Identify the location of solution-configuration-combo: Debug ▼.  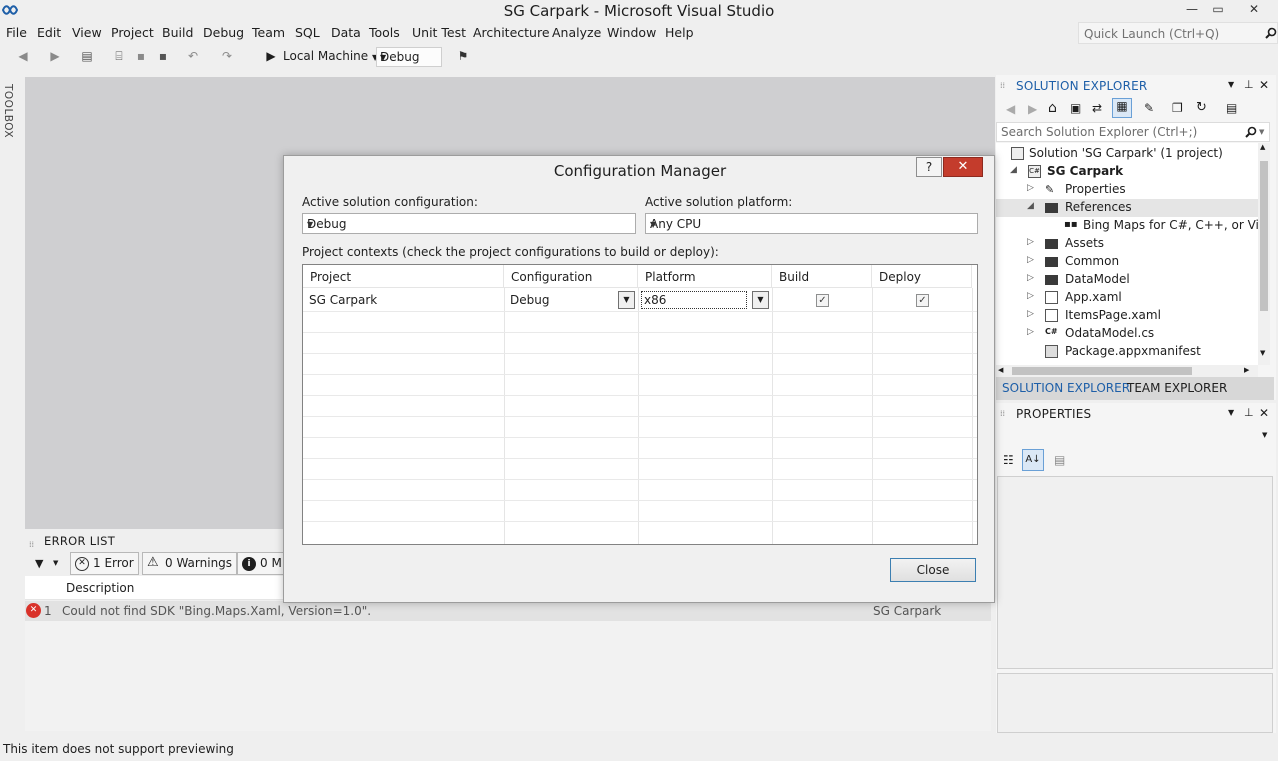
(409, 57).